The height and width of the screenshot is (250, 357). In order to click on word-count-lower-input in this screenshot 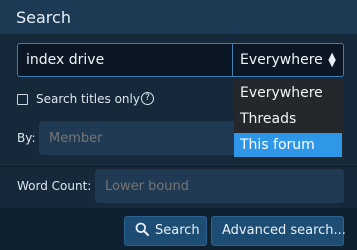, I will do `click(219, 186)`.